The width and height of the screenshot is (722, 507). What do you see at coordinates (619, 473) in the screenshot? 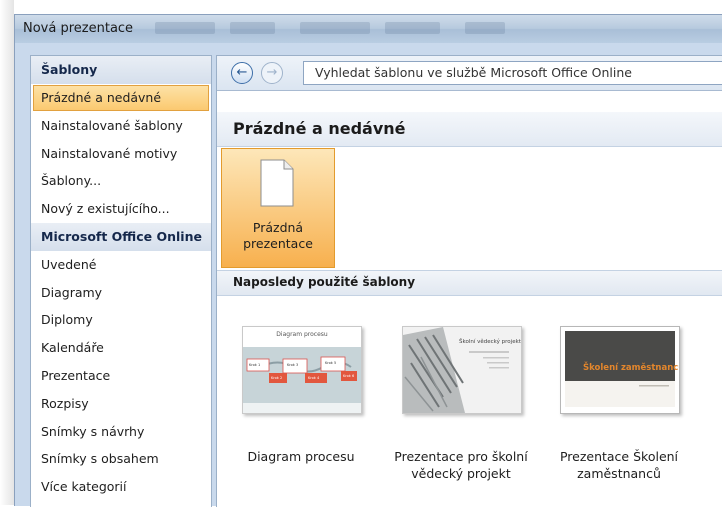
I see `label-line: zaměstnanců` at bounding box center [619, 473].